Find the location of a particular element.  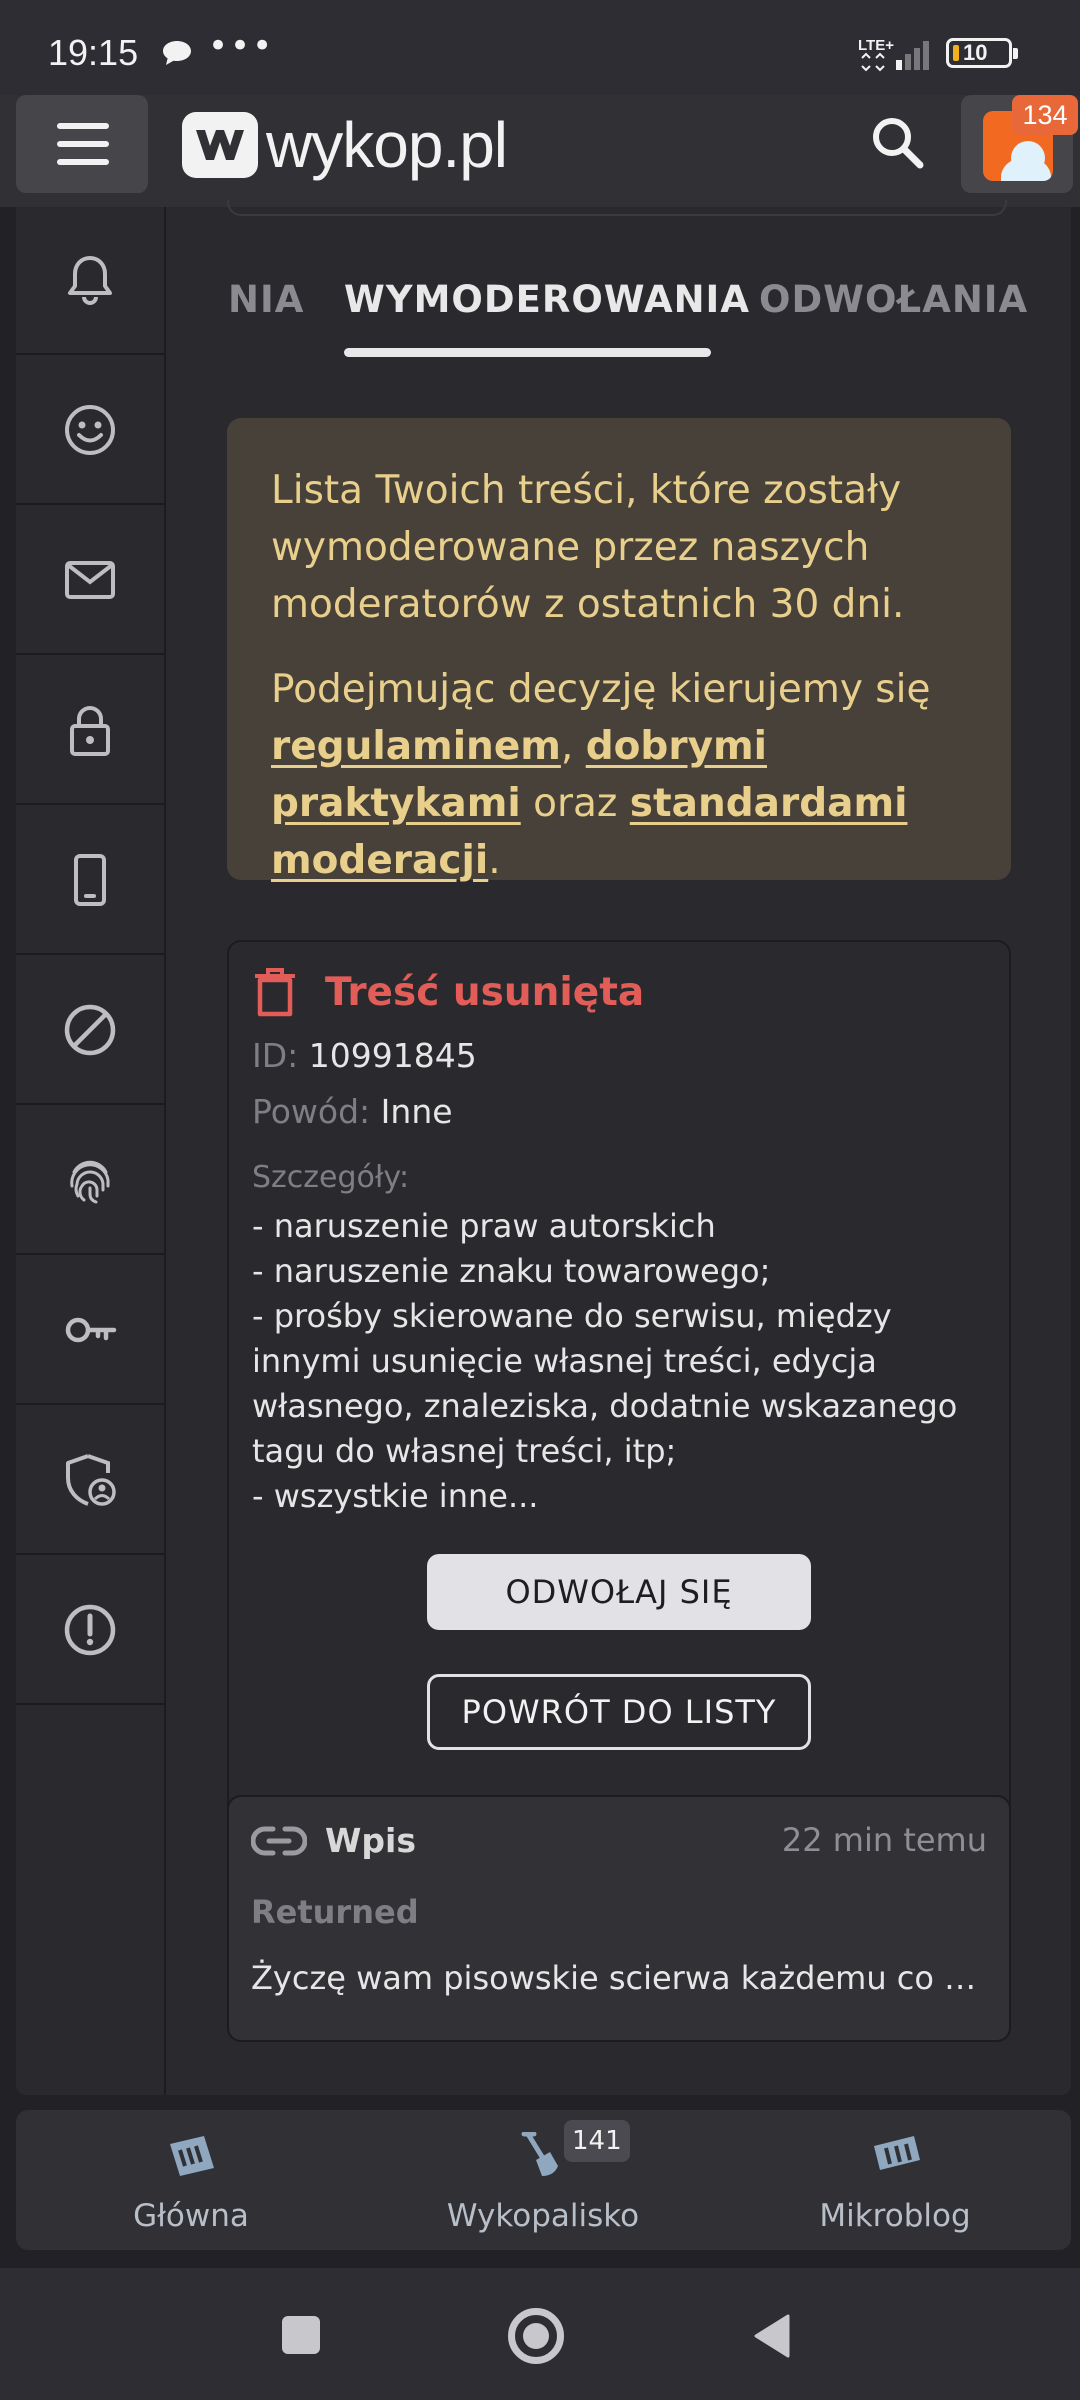

info-suffix: . is located at coordinates (494, 860).